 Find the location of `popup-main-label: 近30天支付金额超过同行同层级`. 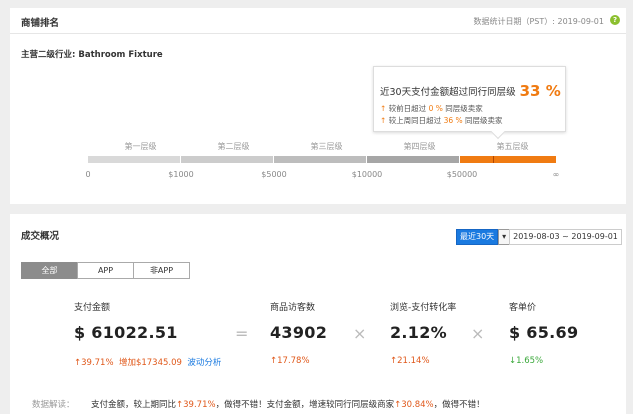

popup-main-label: 近30天支付金额超过同行同层级 is located at coordinates (448, 92).